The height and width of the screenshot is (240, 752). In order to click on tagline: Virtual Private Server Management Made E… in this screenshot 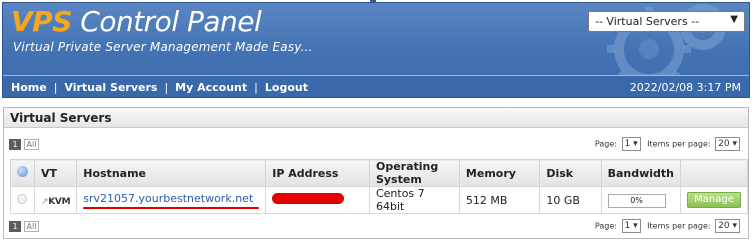, I will do `click(163, 47)`.